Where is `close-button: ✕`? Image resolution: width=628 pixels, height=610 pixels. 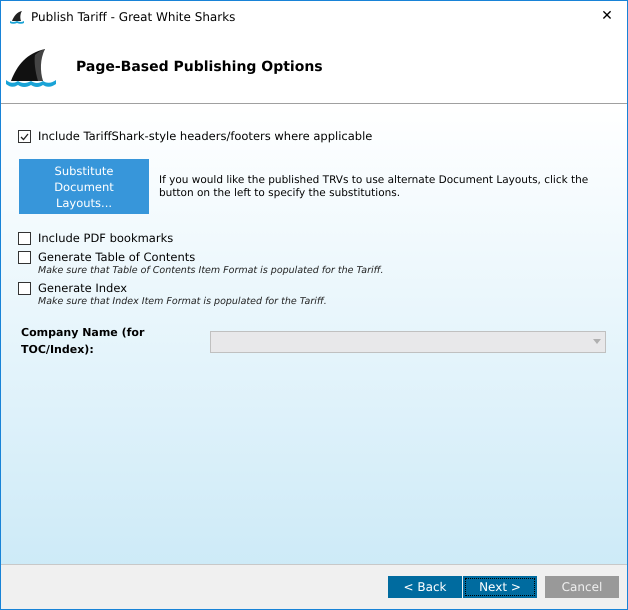 close-button: ✕ is located at coordinates (607, 16).